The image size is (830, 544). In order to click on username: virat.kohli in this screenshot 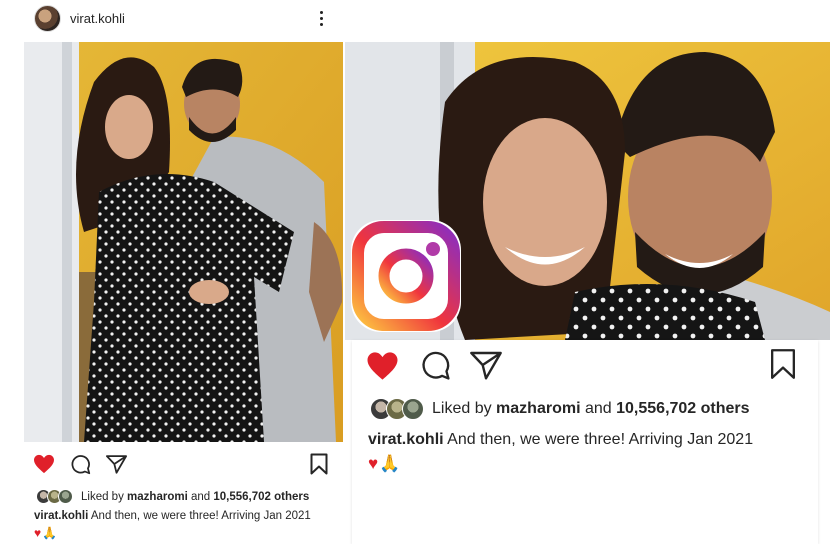, I will do `click(97, 18)`.